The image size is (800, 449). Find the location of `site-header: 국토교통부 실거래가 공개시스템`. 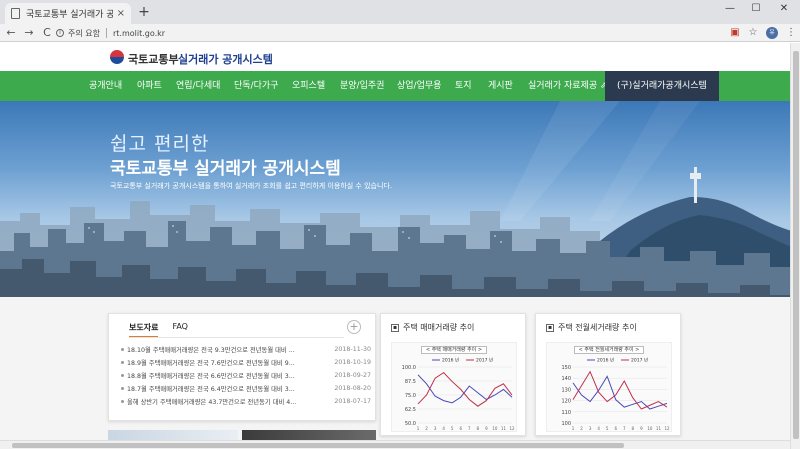

site-header: 국토교통부 실거래가 공개시스템 is located at coordinates (400, 57).